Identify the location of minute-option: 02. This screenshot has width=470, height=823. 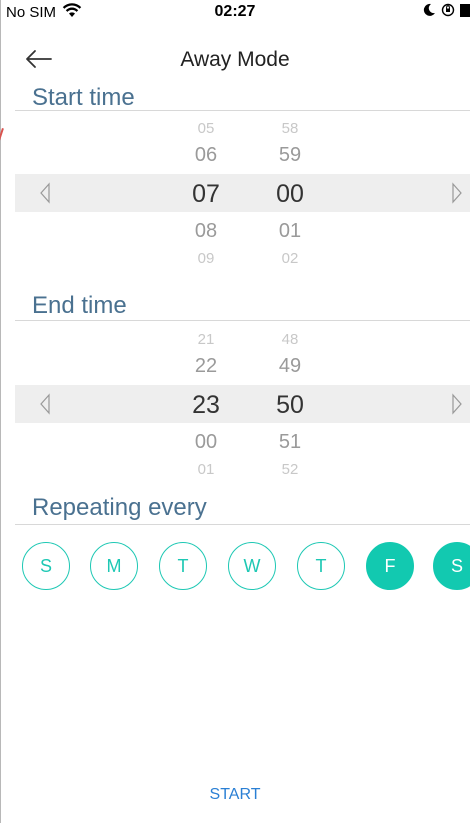
(290, 258).